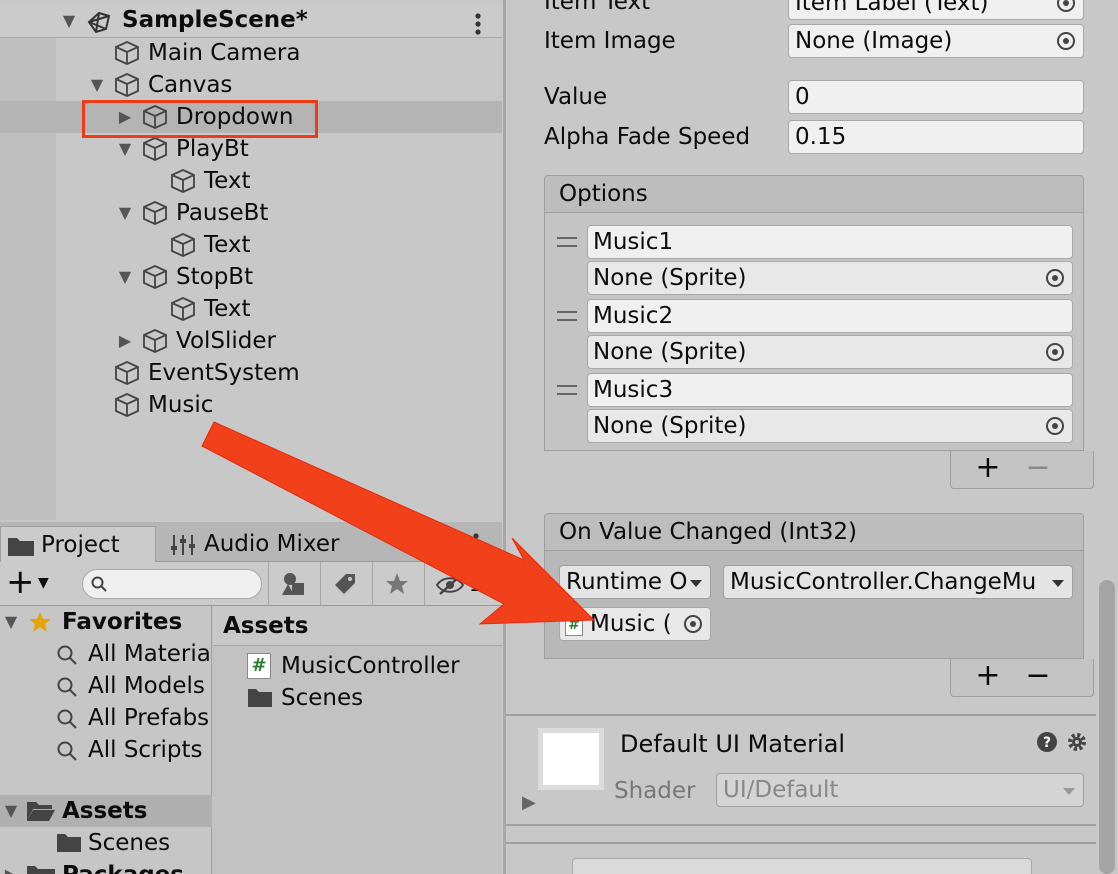  What do you see at coordinates (936, 137) in the screenshot?
I see `alpha-fade-speed-field: 0.15` at bounding box center [936, 137].